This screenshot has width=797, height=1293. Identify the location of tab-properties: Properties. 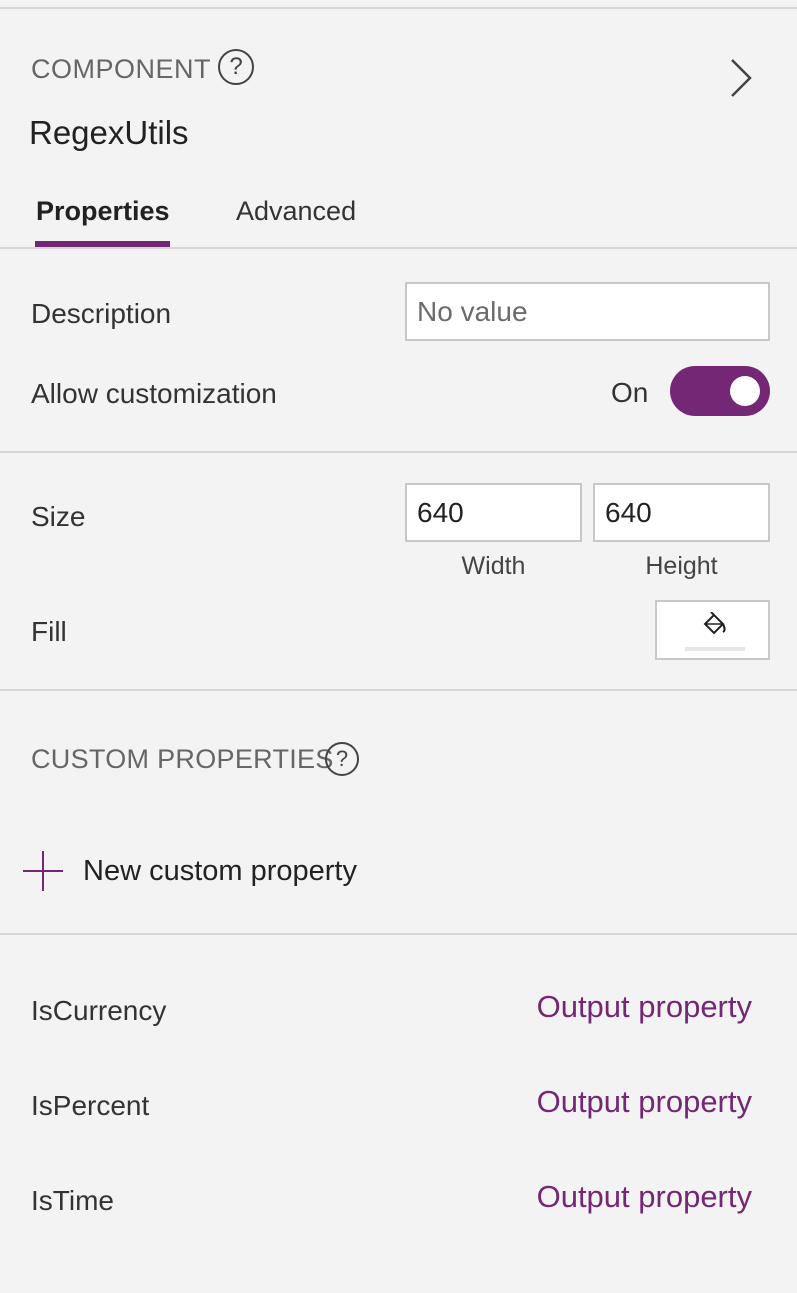
(103, 211).